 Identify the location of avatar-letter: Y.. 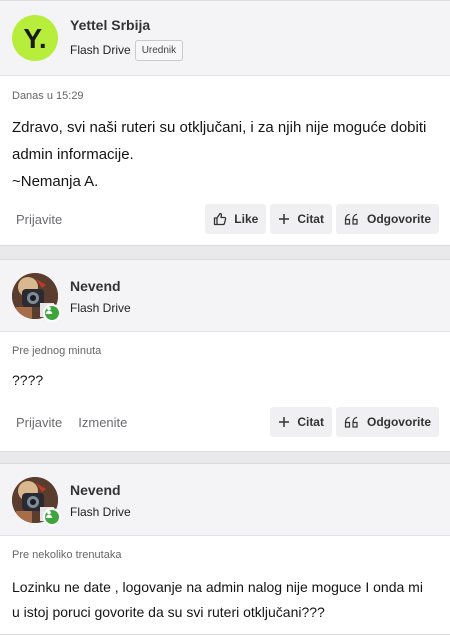
(35, 38).